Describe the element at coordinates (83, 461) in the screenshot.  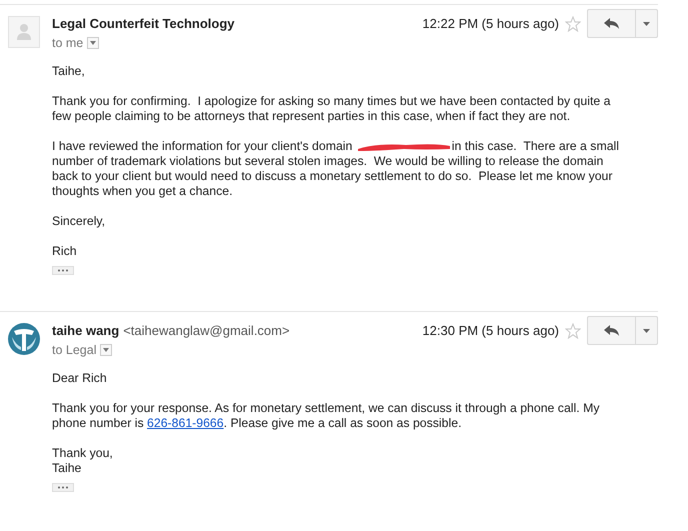
I see `message-paragraph: Thank you, Taihe` at that location.